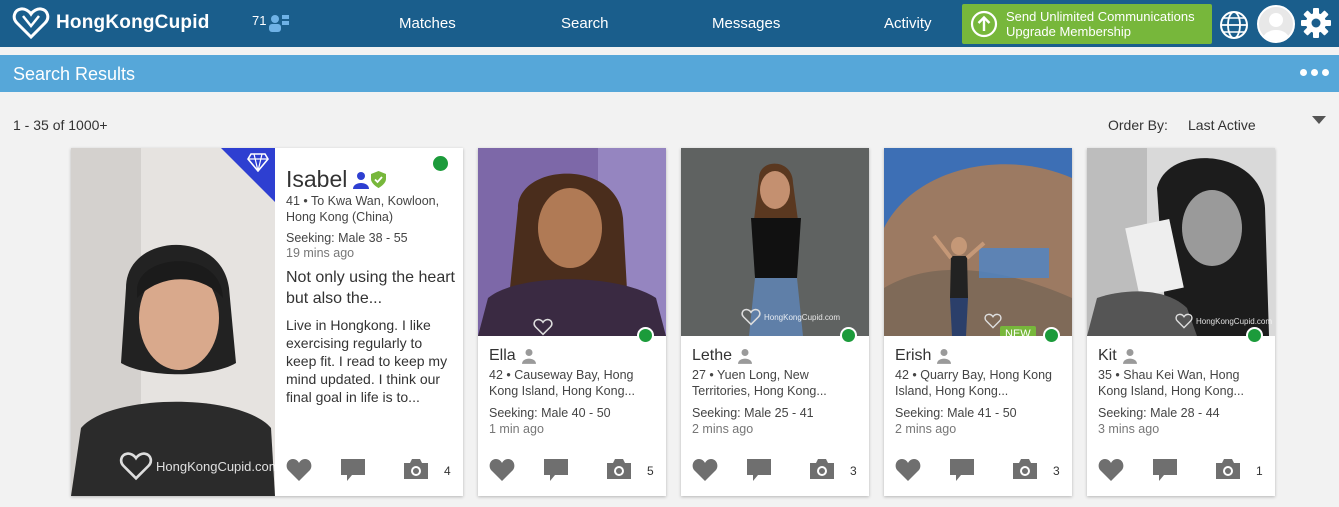 Image resolution: width=1339 pixels, height=507 pixels. I want to click on profile-last-active: 1 min ago, so click(516, 429).